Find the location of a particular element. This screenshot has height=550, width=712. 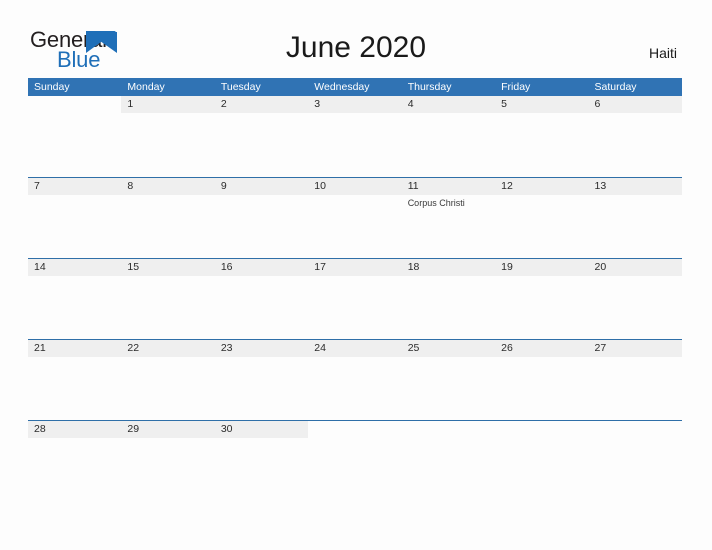

holiday-label: Corpus Christi is located at coordinates (436, 203).